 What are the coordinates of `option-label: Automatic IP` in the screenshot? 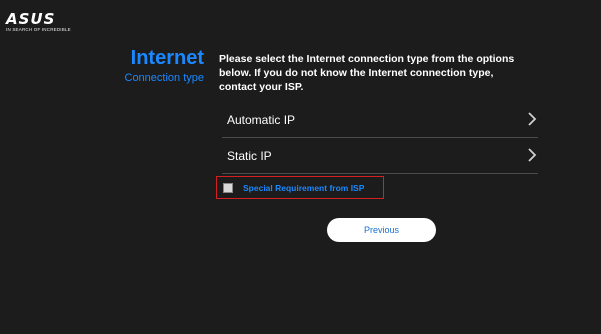 It's located at (261, 120).